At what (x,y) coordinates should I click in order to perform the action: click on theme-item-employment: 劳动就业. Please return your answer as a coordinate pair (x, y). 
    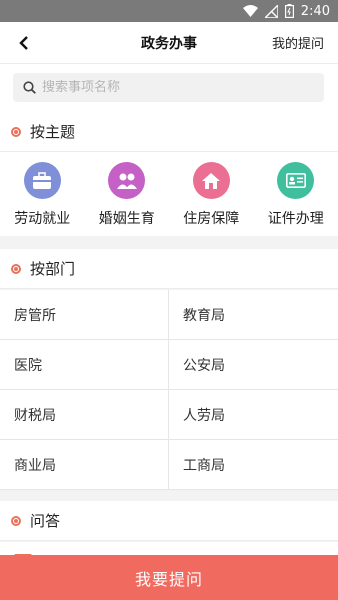
    Looking at the image, I should click on (42, 194).